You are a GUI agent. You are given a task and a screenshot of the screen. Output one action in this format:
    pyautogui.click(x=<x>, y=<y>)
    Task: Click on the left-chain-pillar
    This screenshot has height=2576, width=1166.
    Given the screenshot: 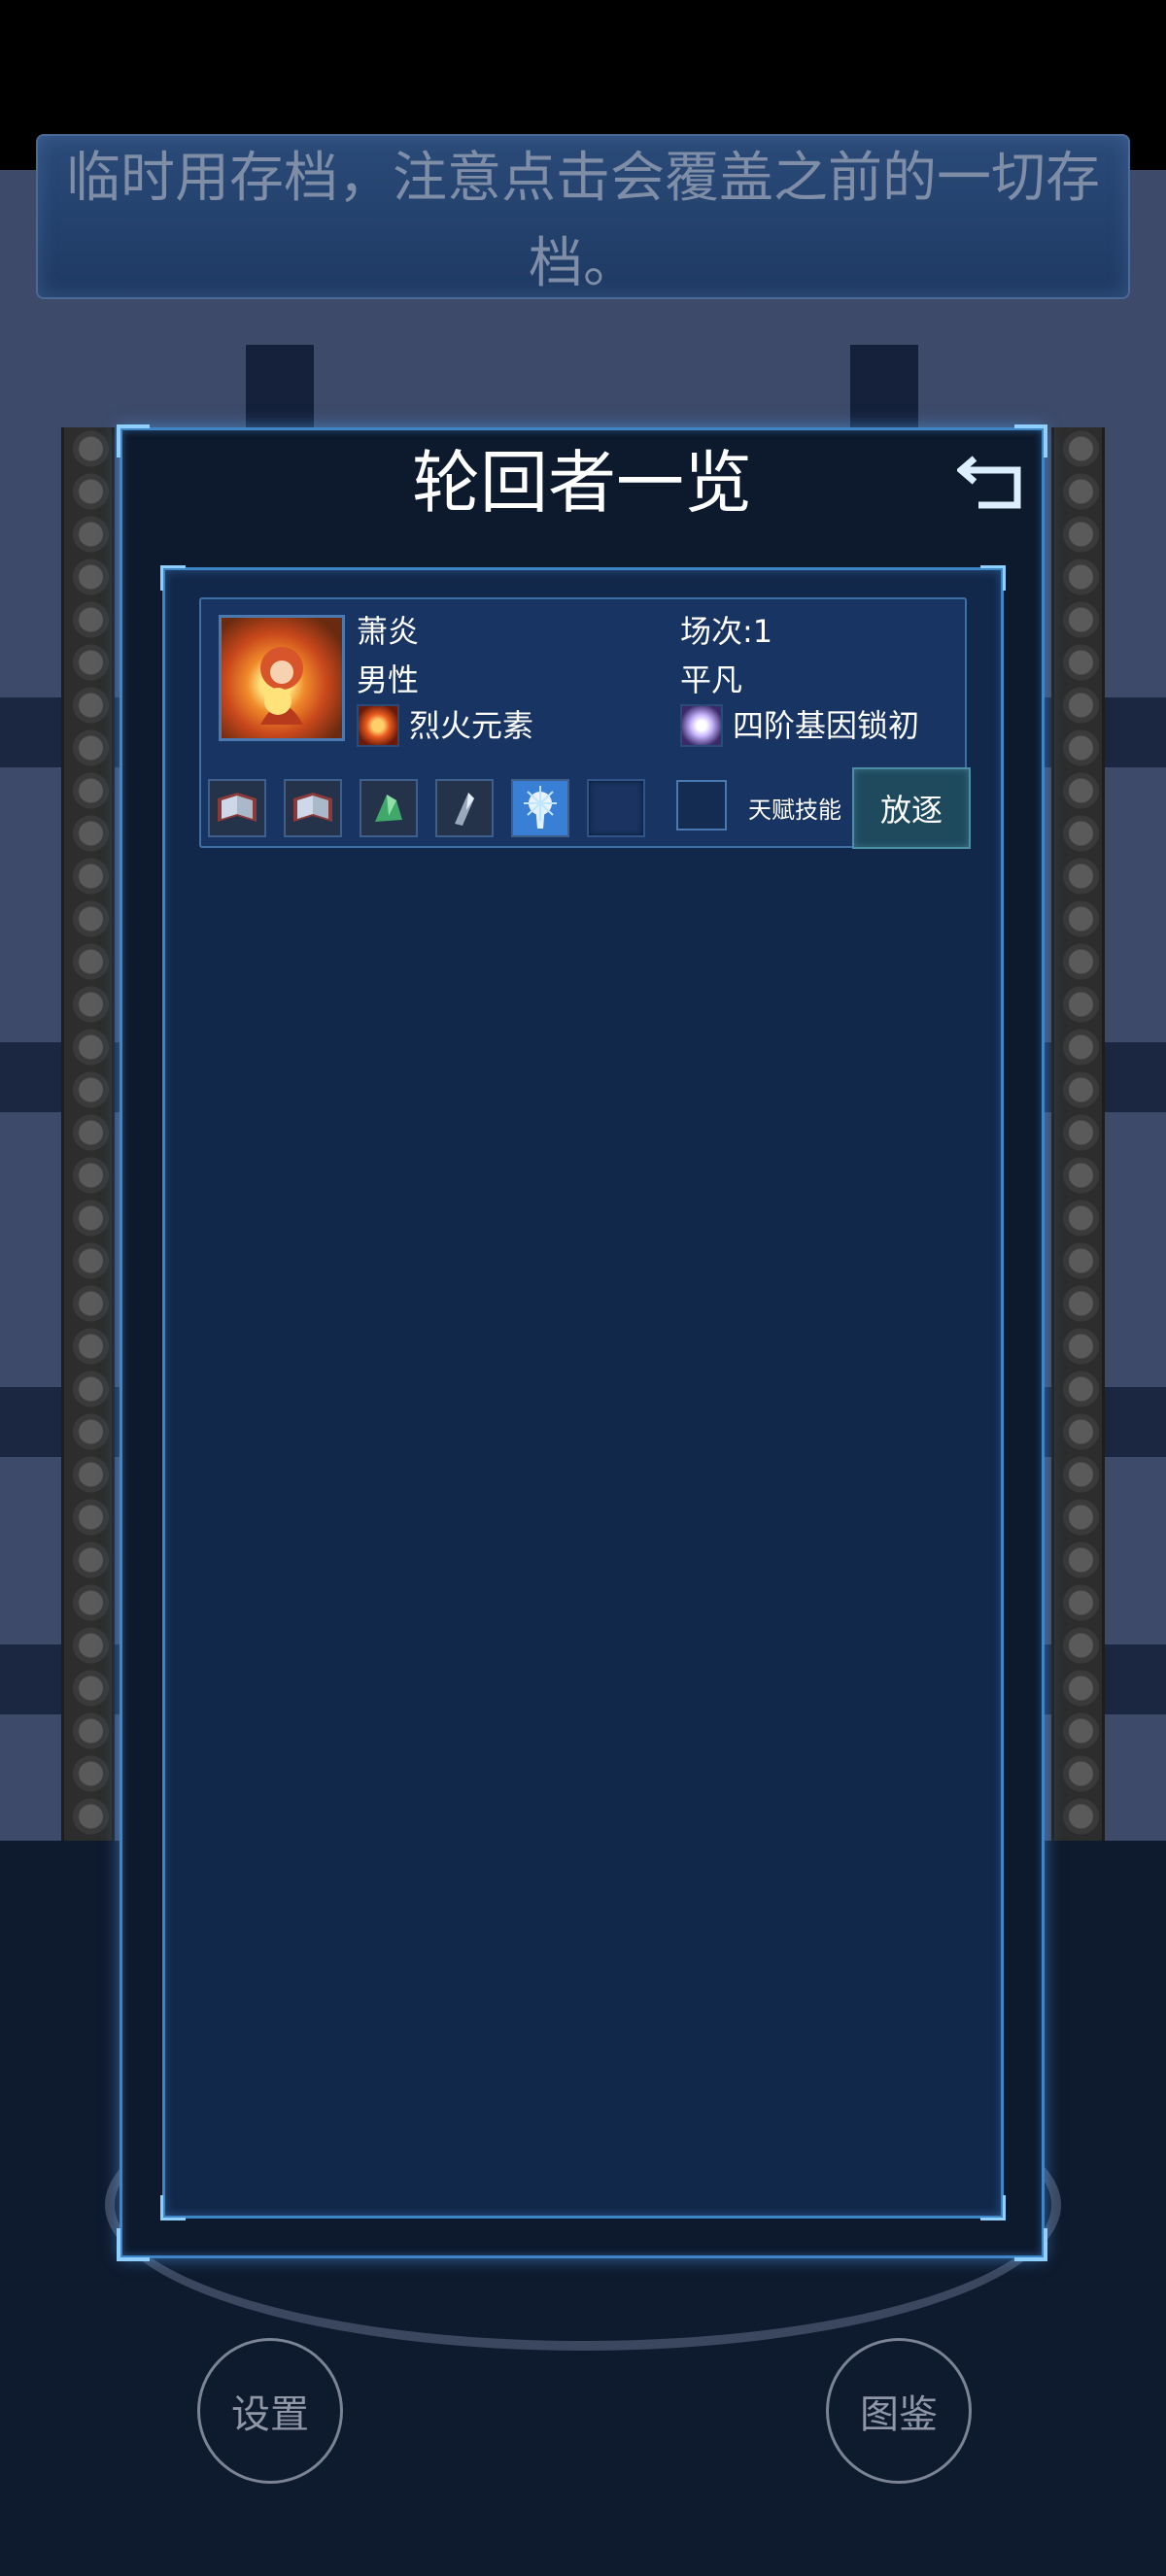 What is the action you would take?
    pyautogui.click(x=88, y=1136)
    